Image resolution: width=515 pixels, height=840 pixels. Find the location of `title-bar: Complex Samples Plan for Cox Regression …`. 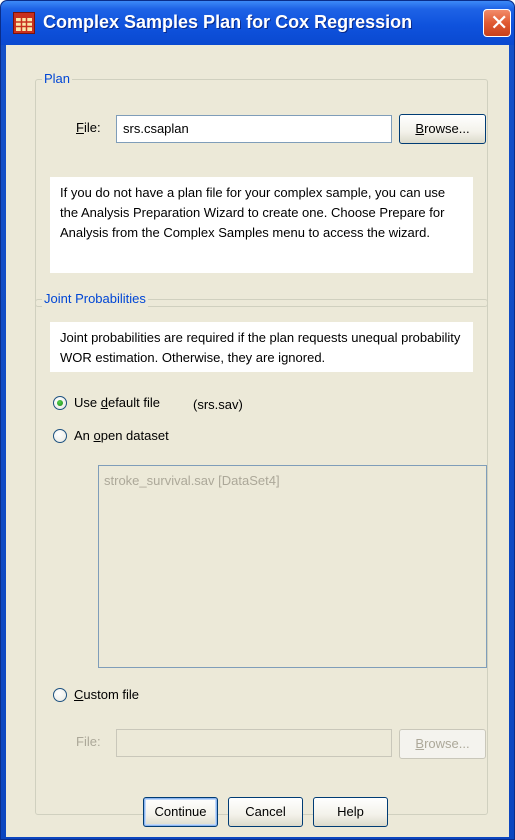

title-bar: Complex Samples Plan for Cox Regression … is located at coordinates (257, 23).